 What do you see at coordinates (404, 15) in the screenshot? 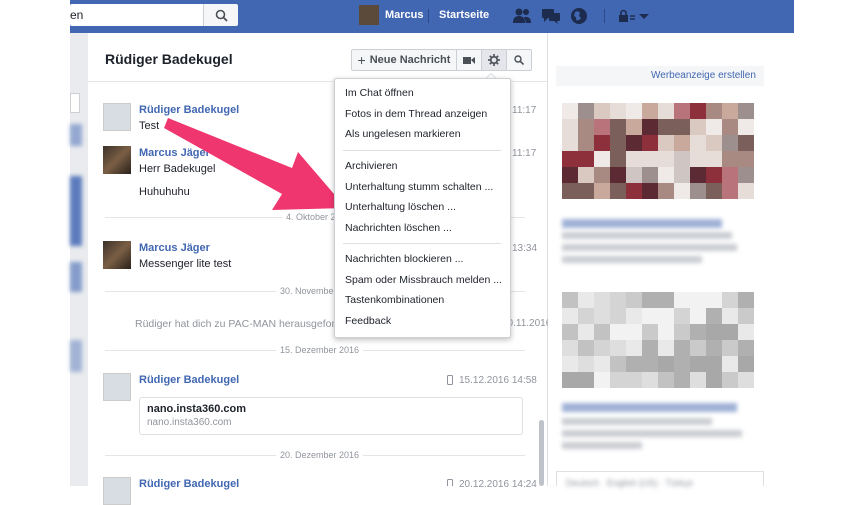
I see `profile-link: Marcus` at bounding box center [404, 15].